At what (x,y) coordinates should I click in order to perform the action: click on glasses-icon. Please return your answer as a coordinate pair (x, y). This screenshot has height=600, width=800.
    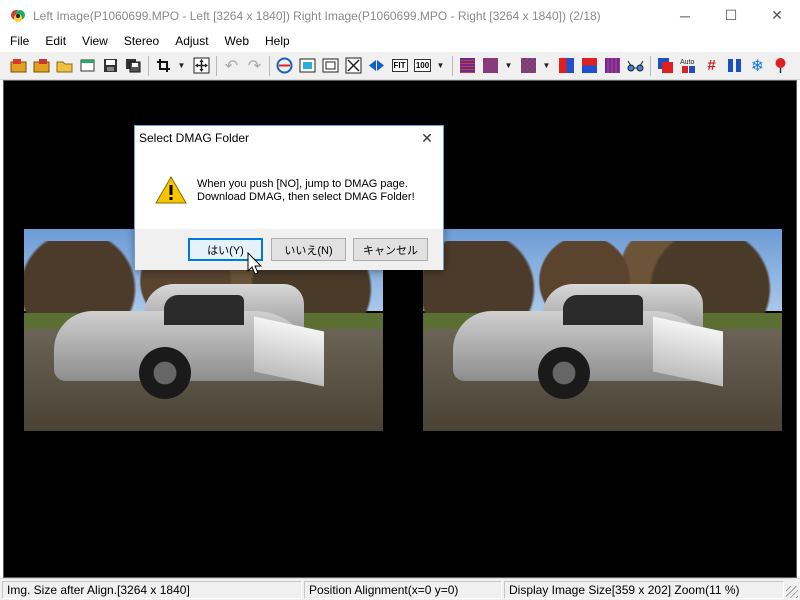
    Looking at the image, I should click on (635, 65).